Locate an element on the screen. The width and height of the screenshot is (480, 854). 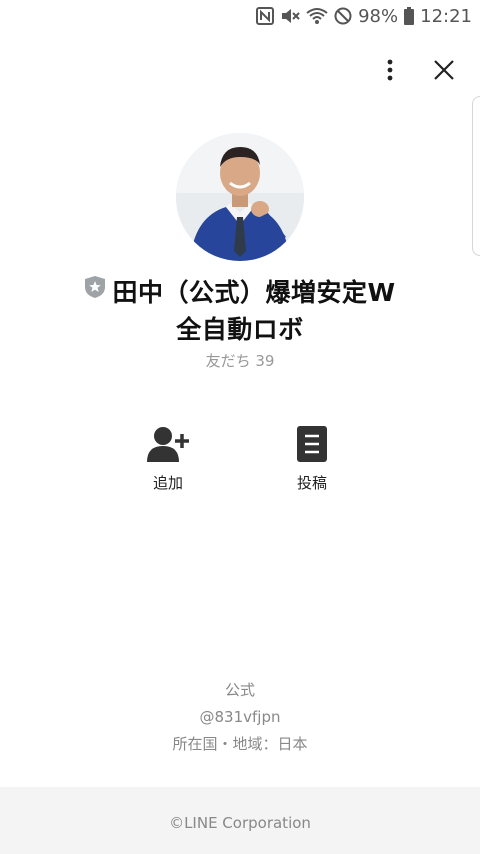
battery-percent: 98% is located at coordinates (378, 16).